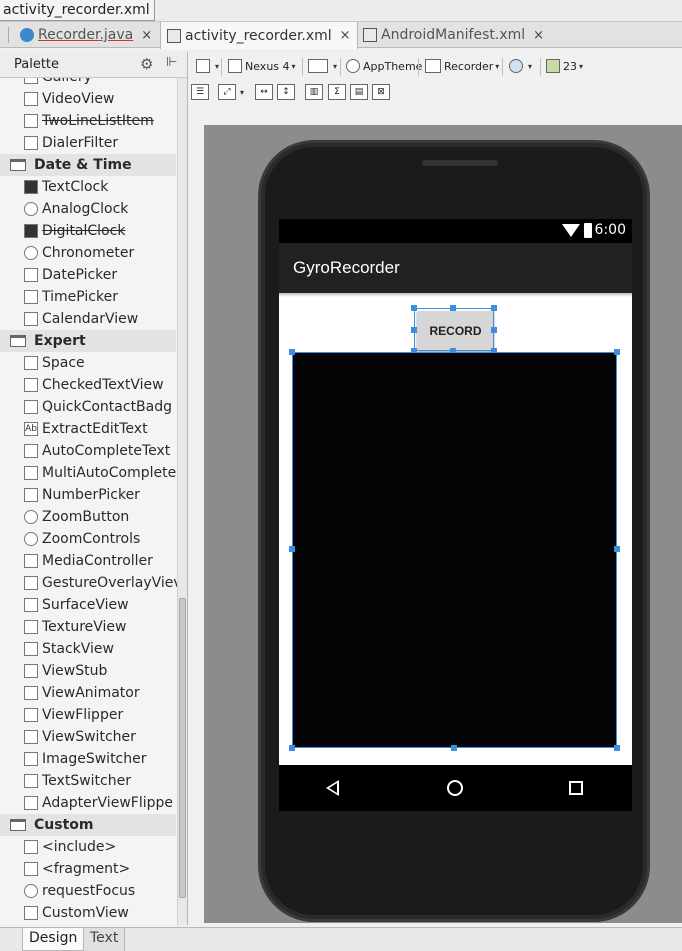 The width and height of the screenshot is (682, 951). Describe the element at coordinates (88, 341) in the screenshot. I see `palette-group-expert: Expert` at that location.